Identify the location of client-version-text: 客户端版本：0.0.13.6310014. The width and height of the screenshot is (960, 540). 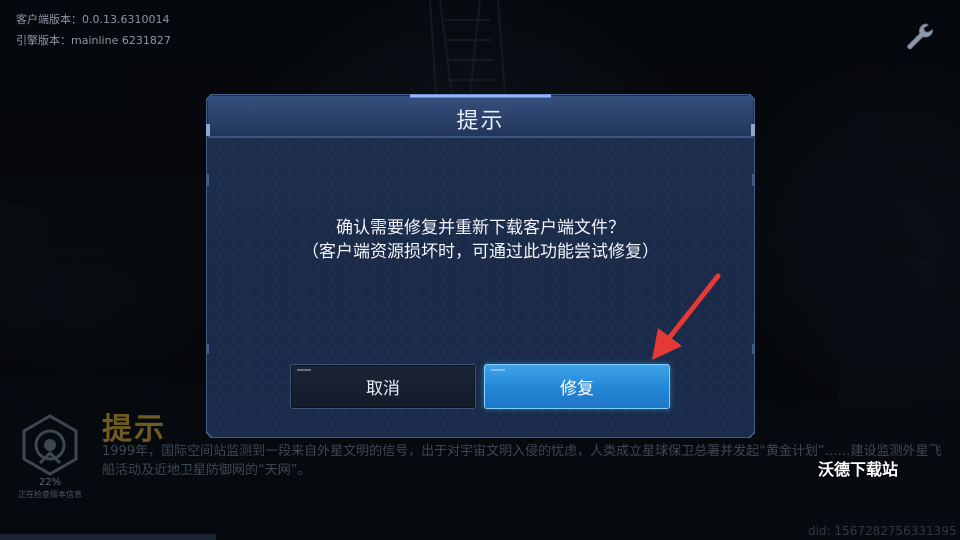
(93, 19).